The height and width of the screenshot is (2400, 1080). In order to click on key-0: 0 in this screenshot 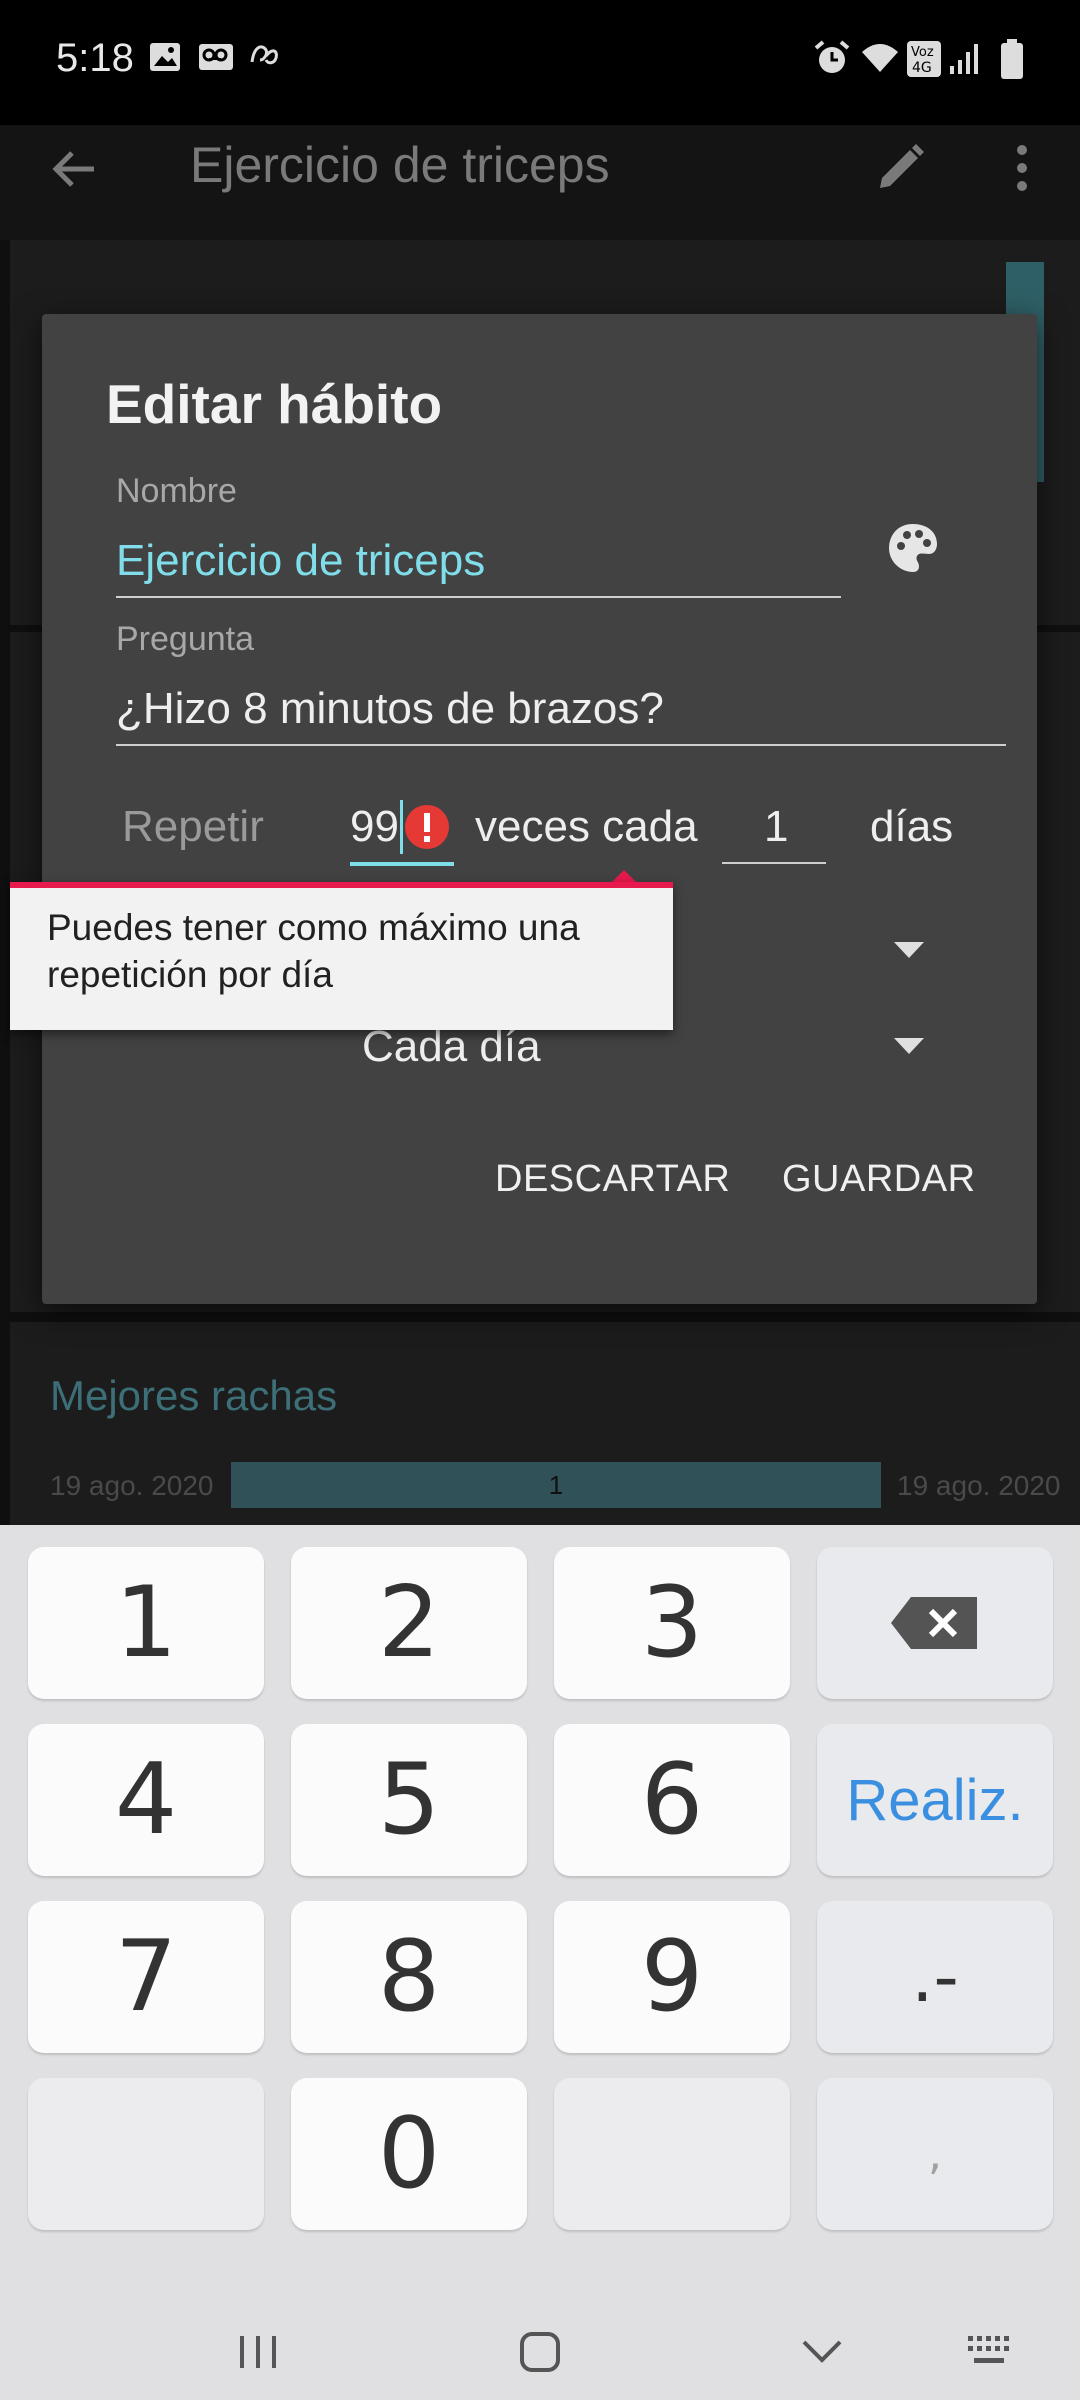, I will do `click(409, 2154)`.